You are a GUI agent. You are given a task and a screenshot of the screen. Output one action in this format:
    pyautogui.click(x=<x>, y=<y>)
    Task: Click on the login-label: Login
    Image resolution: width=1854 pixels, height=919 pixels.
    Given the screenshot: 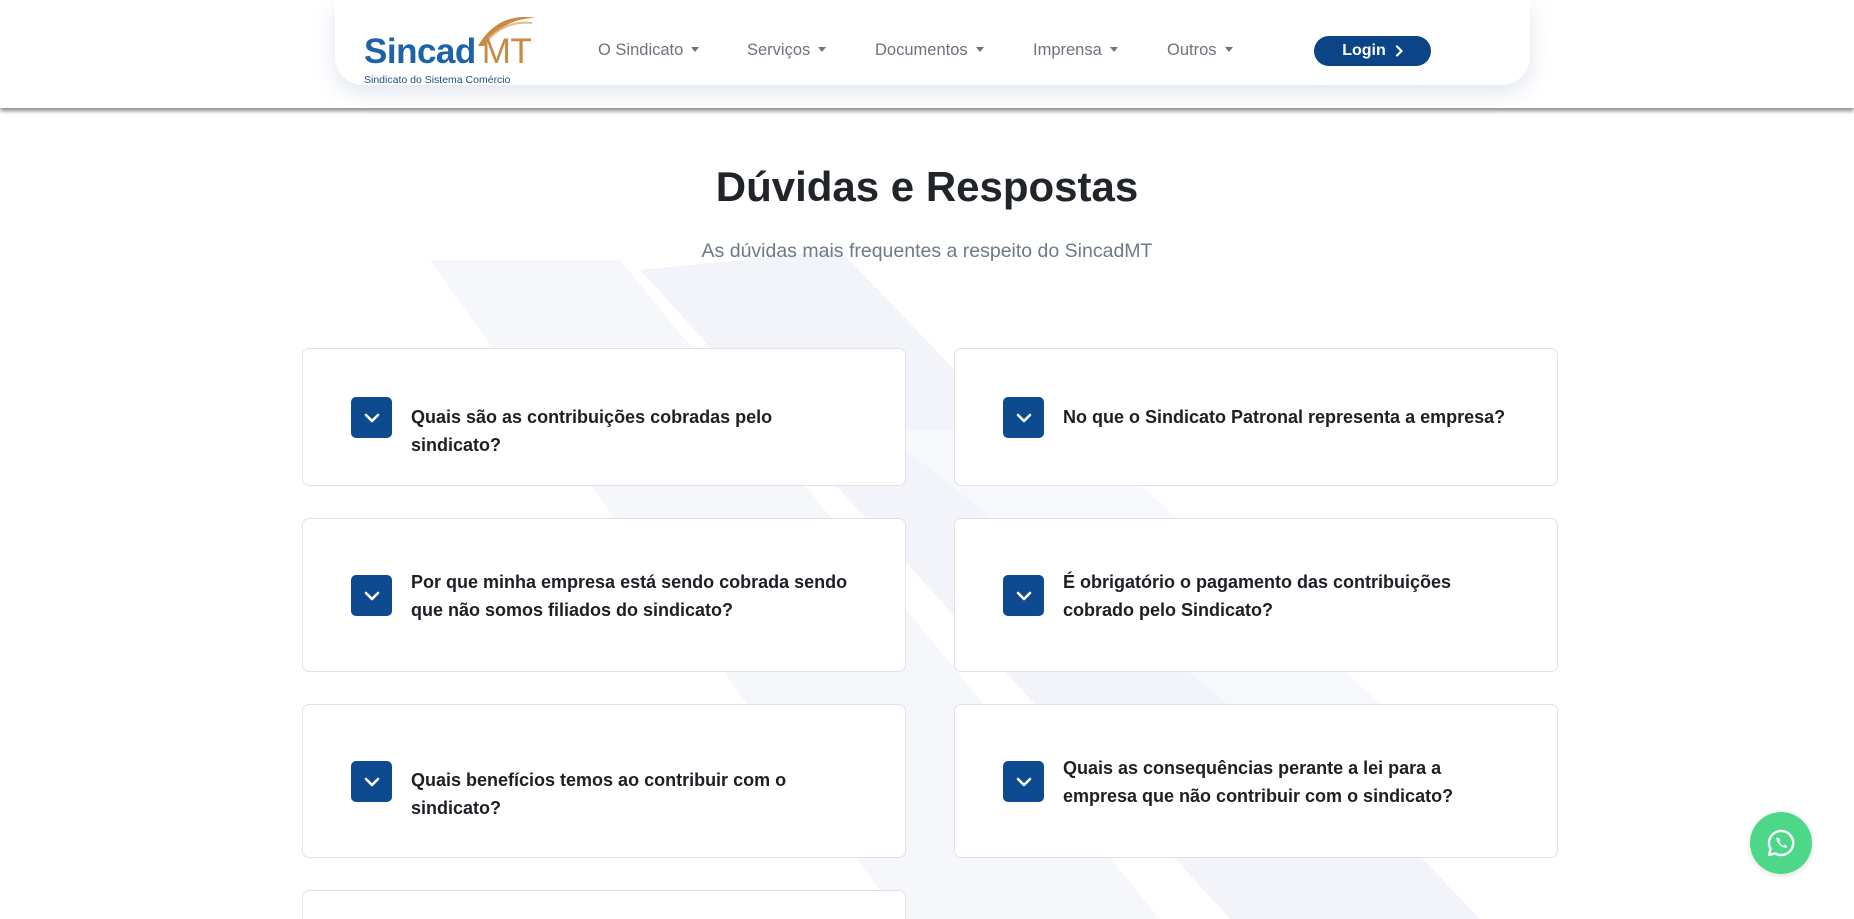 What is the action you would take?
    pyautogui.click(x=1364, y=50)
    